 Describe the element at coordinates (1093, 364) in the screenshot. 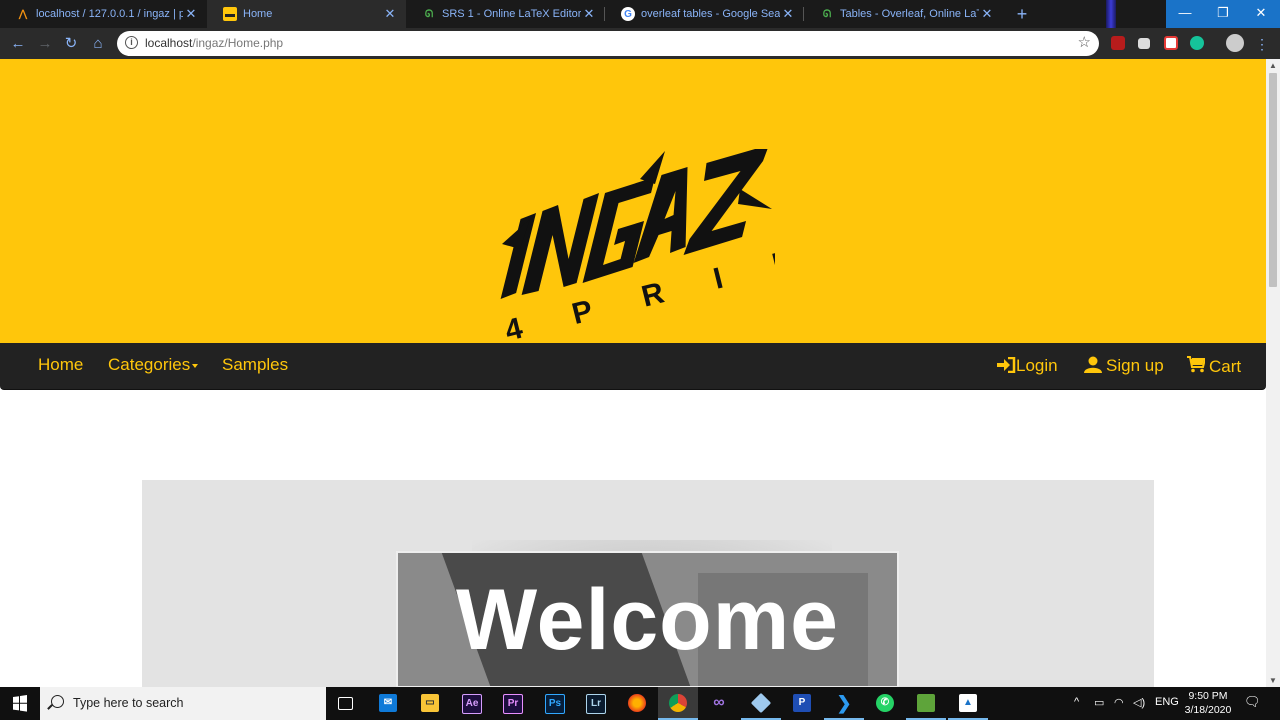

I see `user-icon` at that location.